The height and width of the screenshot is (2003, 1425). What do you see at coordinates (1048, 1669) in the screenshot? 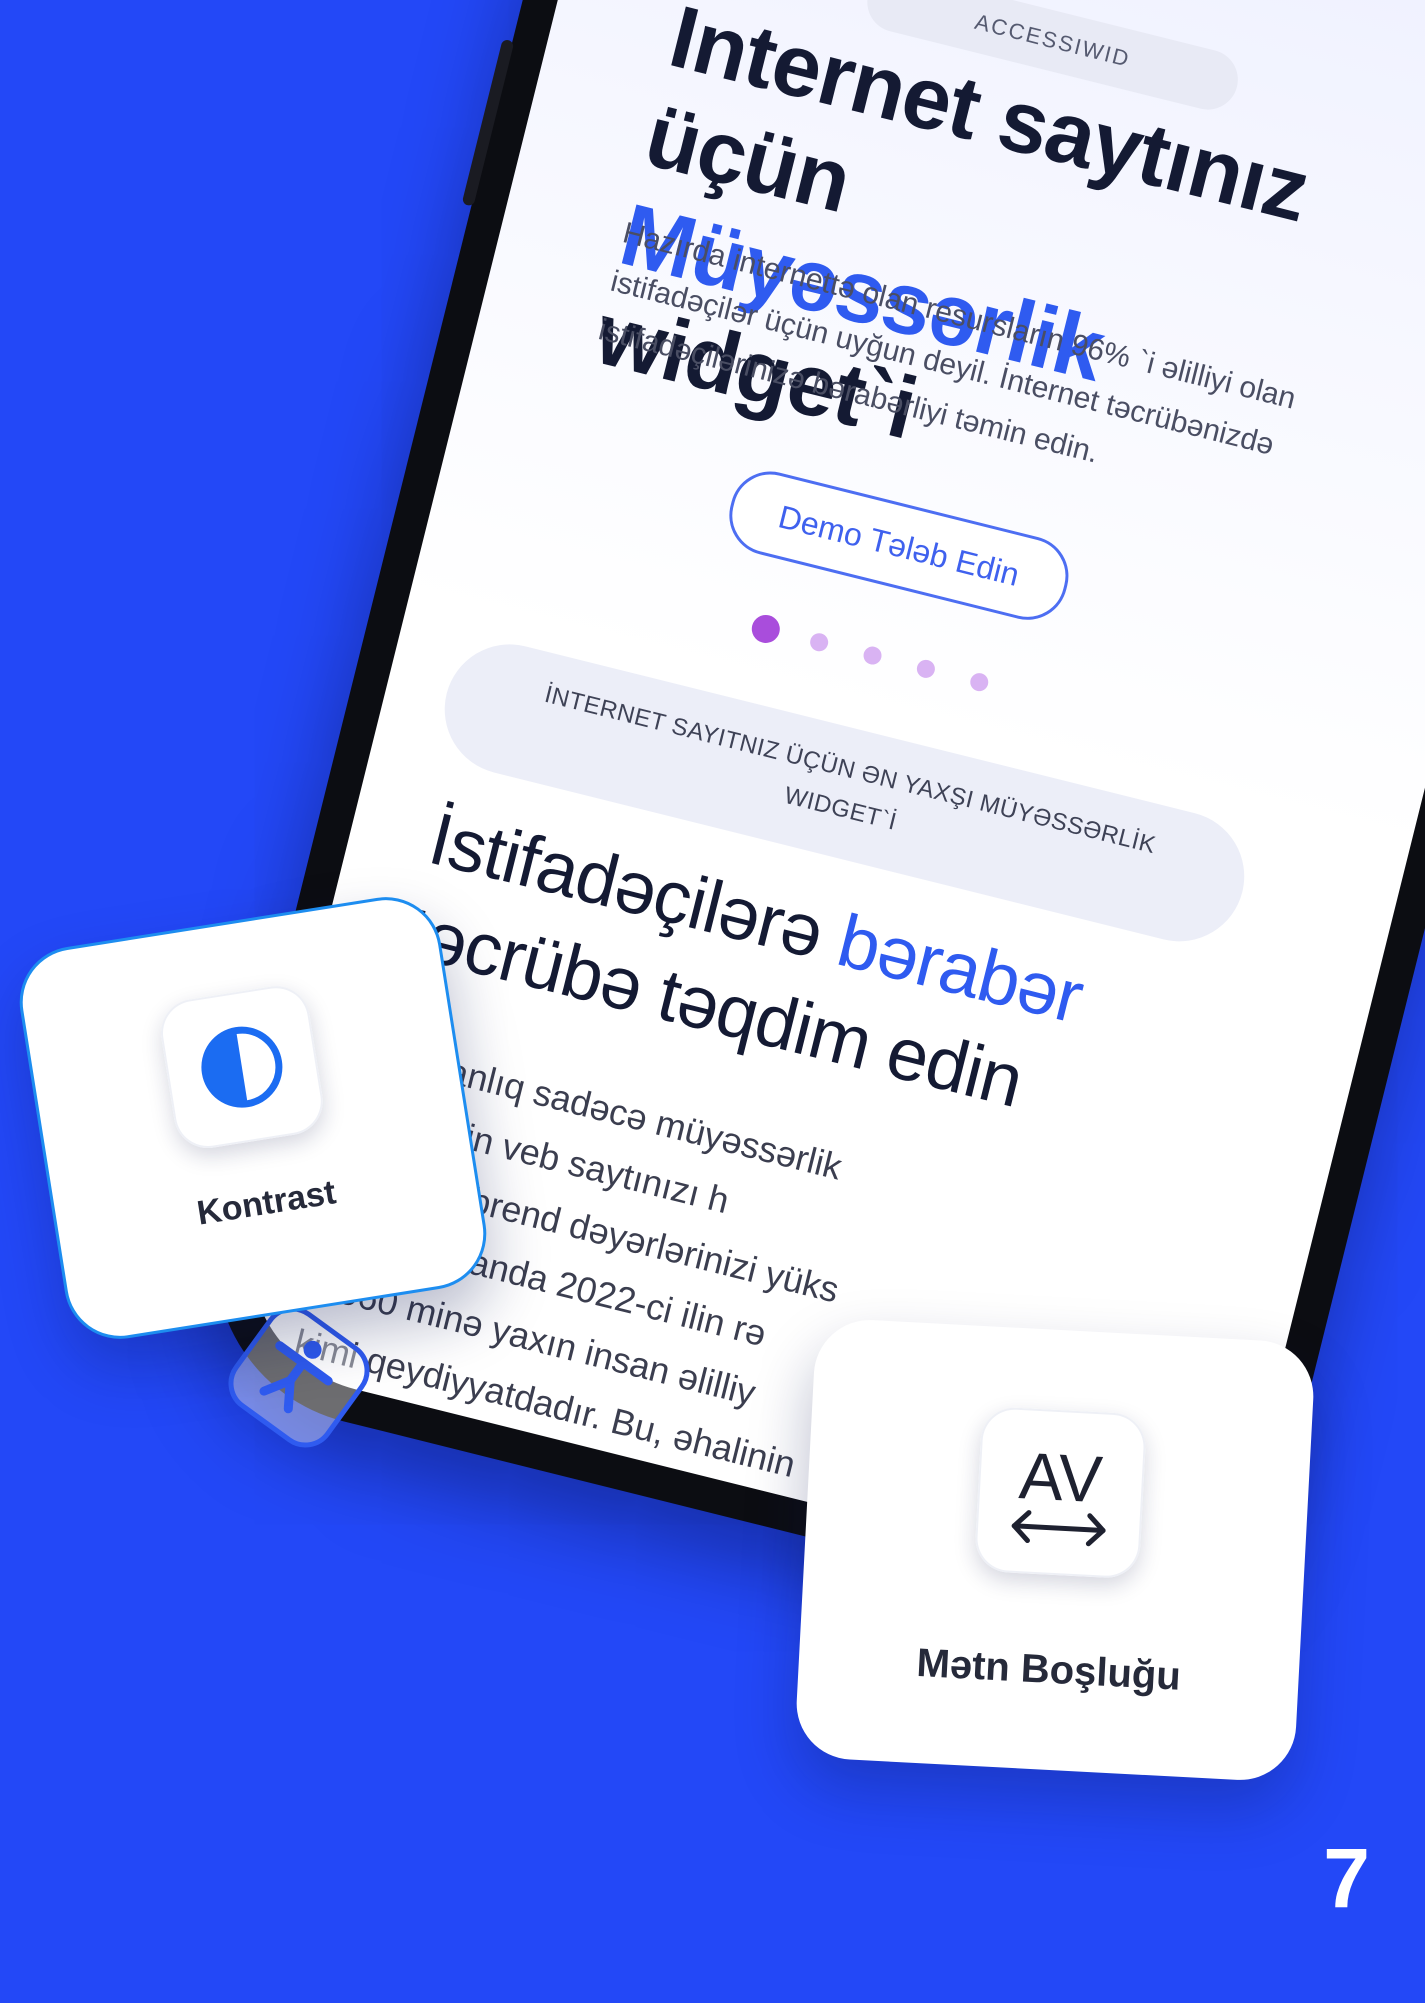
I see `text-spacing-card-label: Mətn Boşluğu` at bounding box center [1048, 1669].